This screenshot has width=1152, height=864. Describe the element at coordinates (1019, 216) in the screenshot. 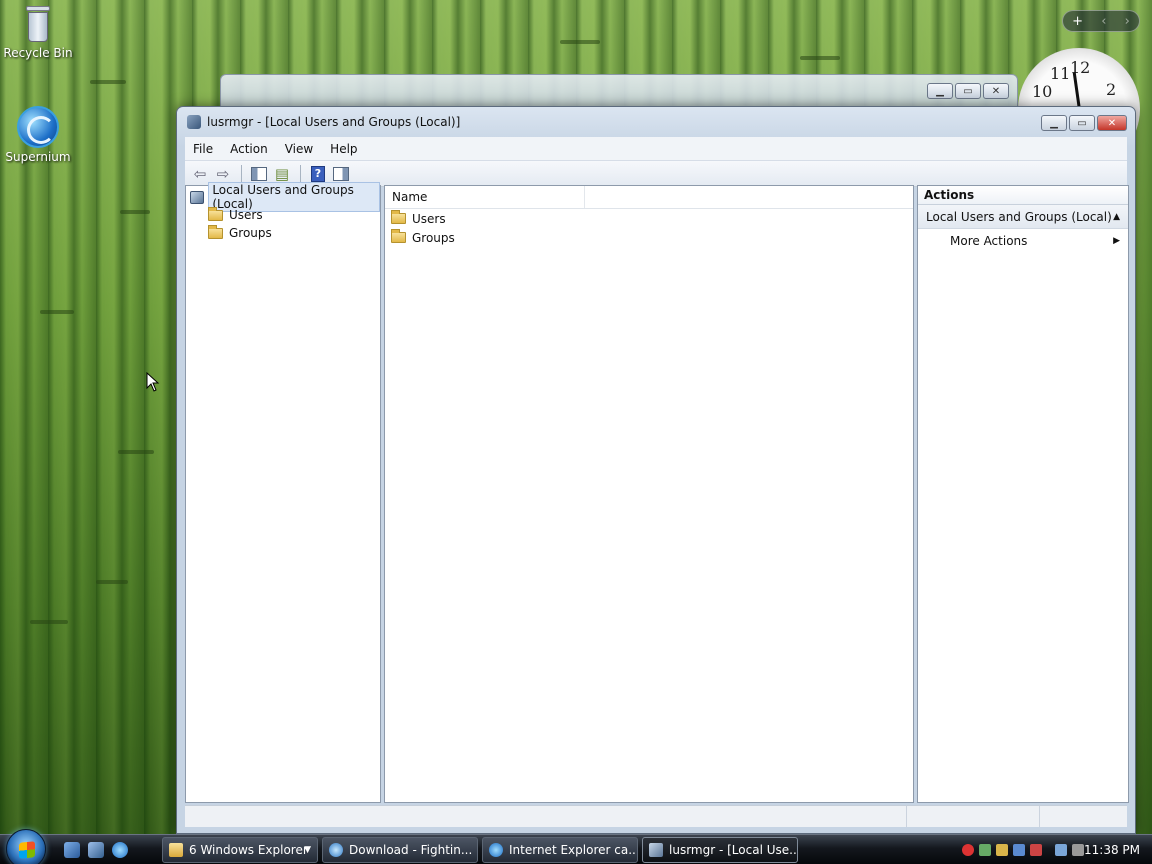

I see `actions-section-label: Local Users and Groups (Local)` at that location.